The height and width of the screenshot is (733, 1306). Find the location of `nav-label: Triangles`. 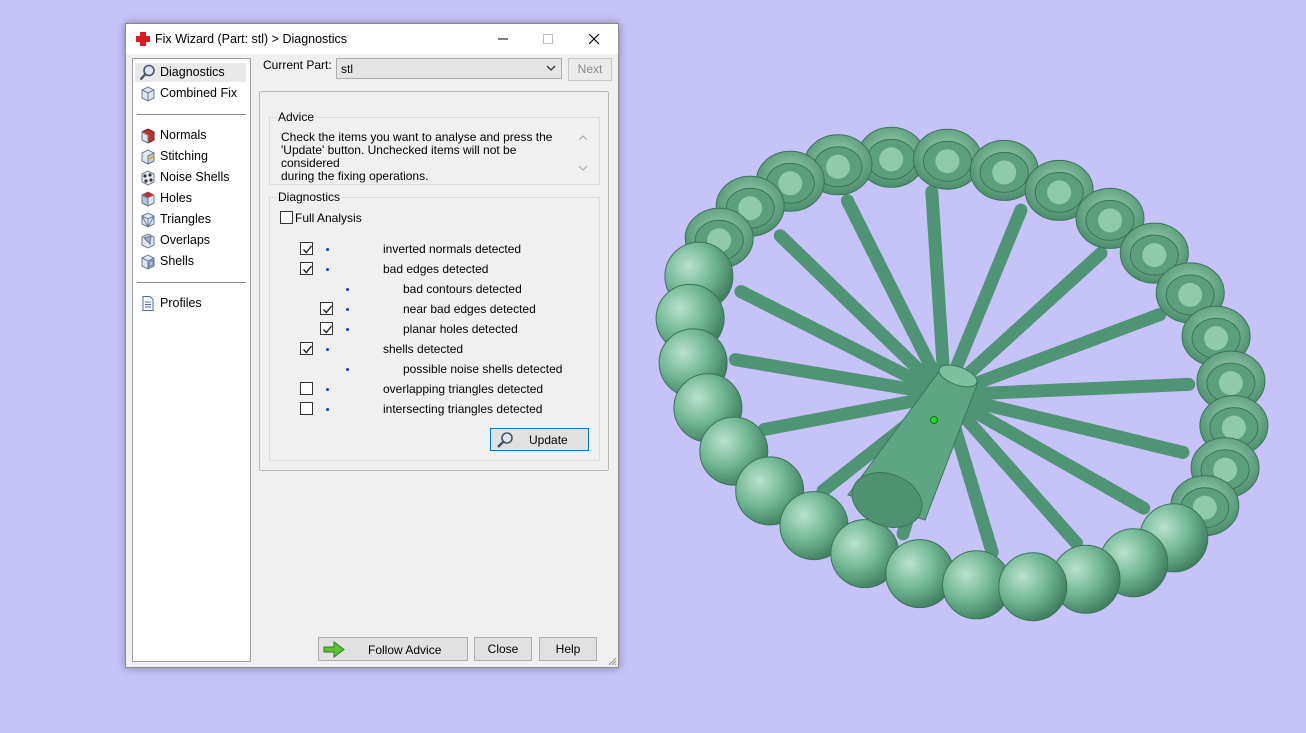

nav-label: Triangles is located at coordinates (185, 219).